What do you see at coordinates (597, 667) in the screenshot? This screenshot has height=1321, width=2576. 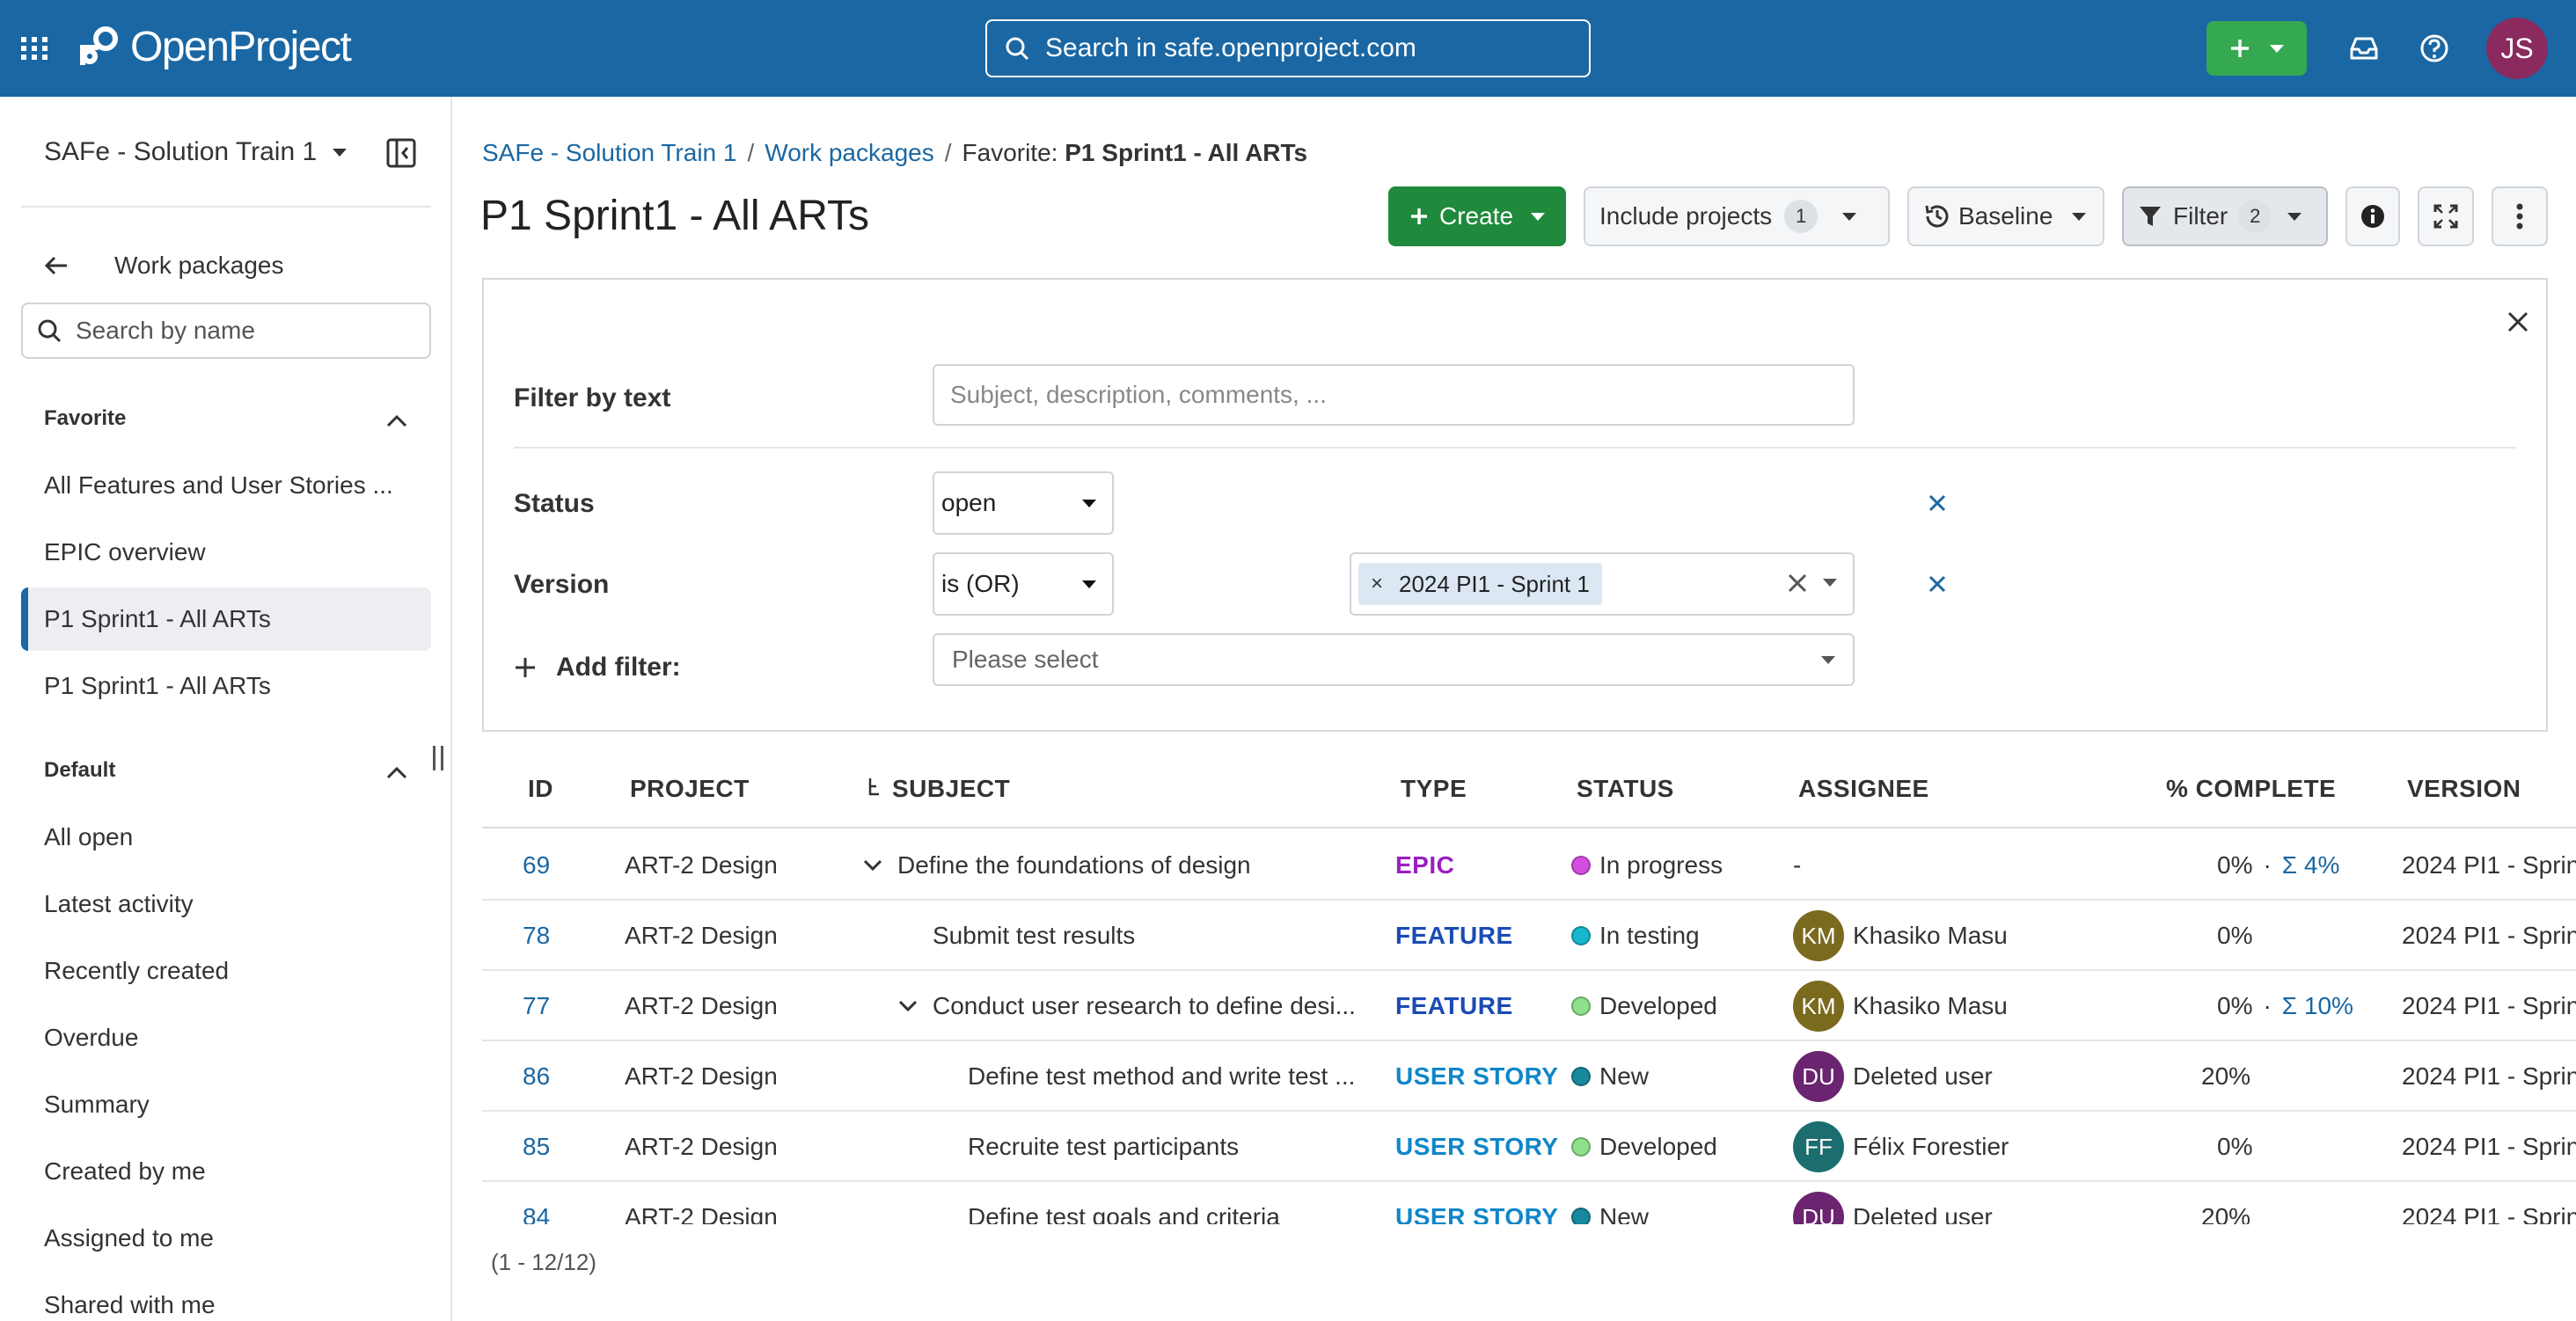 I see `add-filter-row: Add filter:` at bounding box center [597, 667].